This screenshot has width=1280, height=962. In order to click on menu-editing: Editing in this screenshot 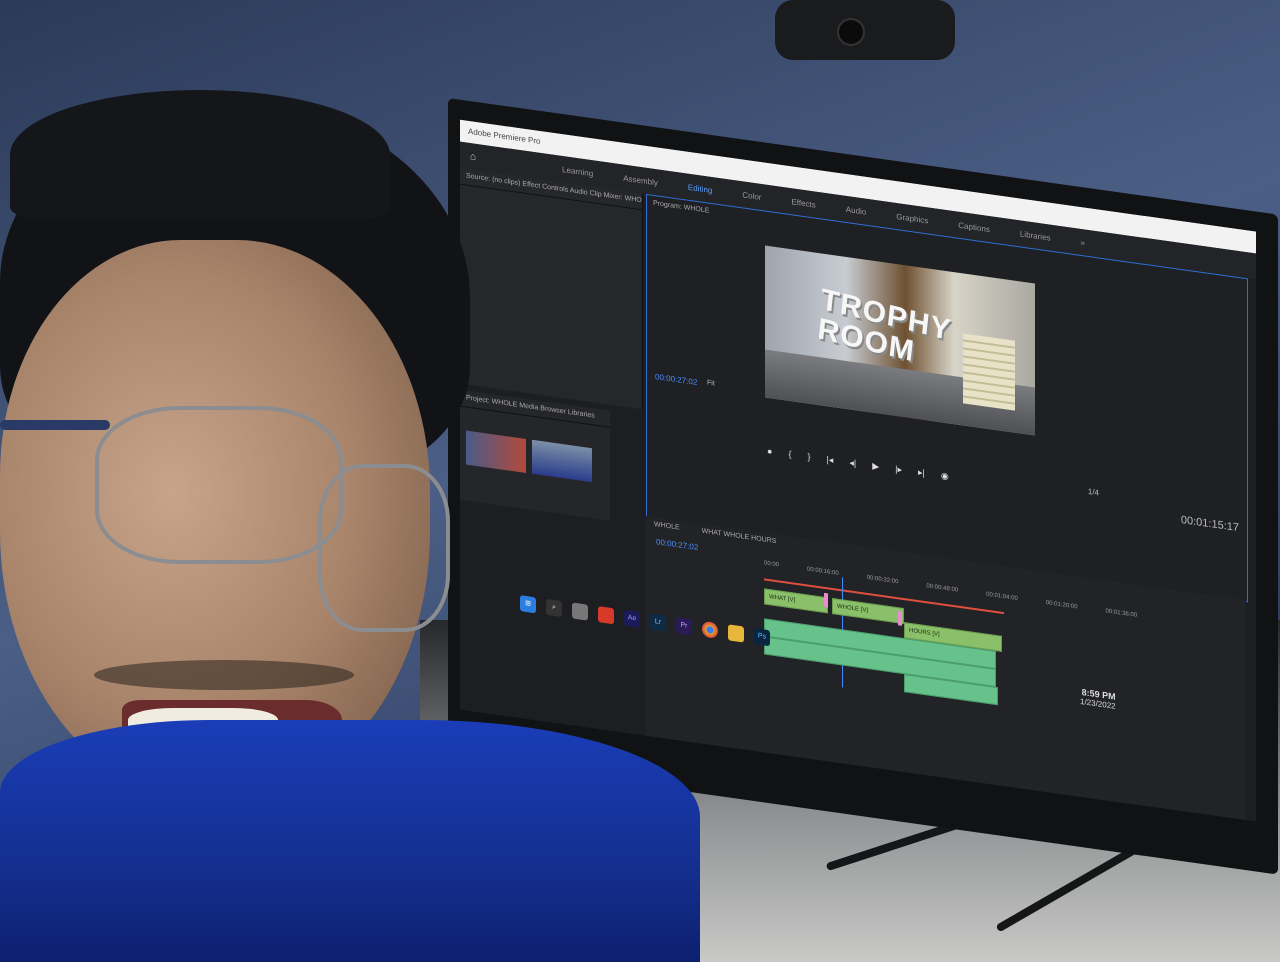, I will do `click(700, 188)`.